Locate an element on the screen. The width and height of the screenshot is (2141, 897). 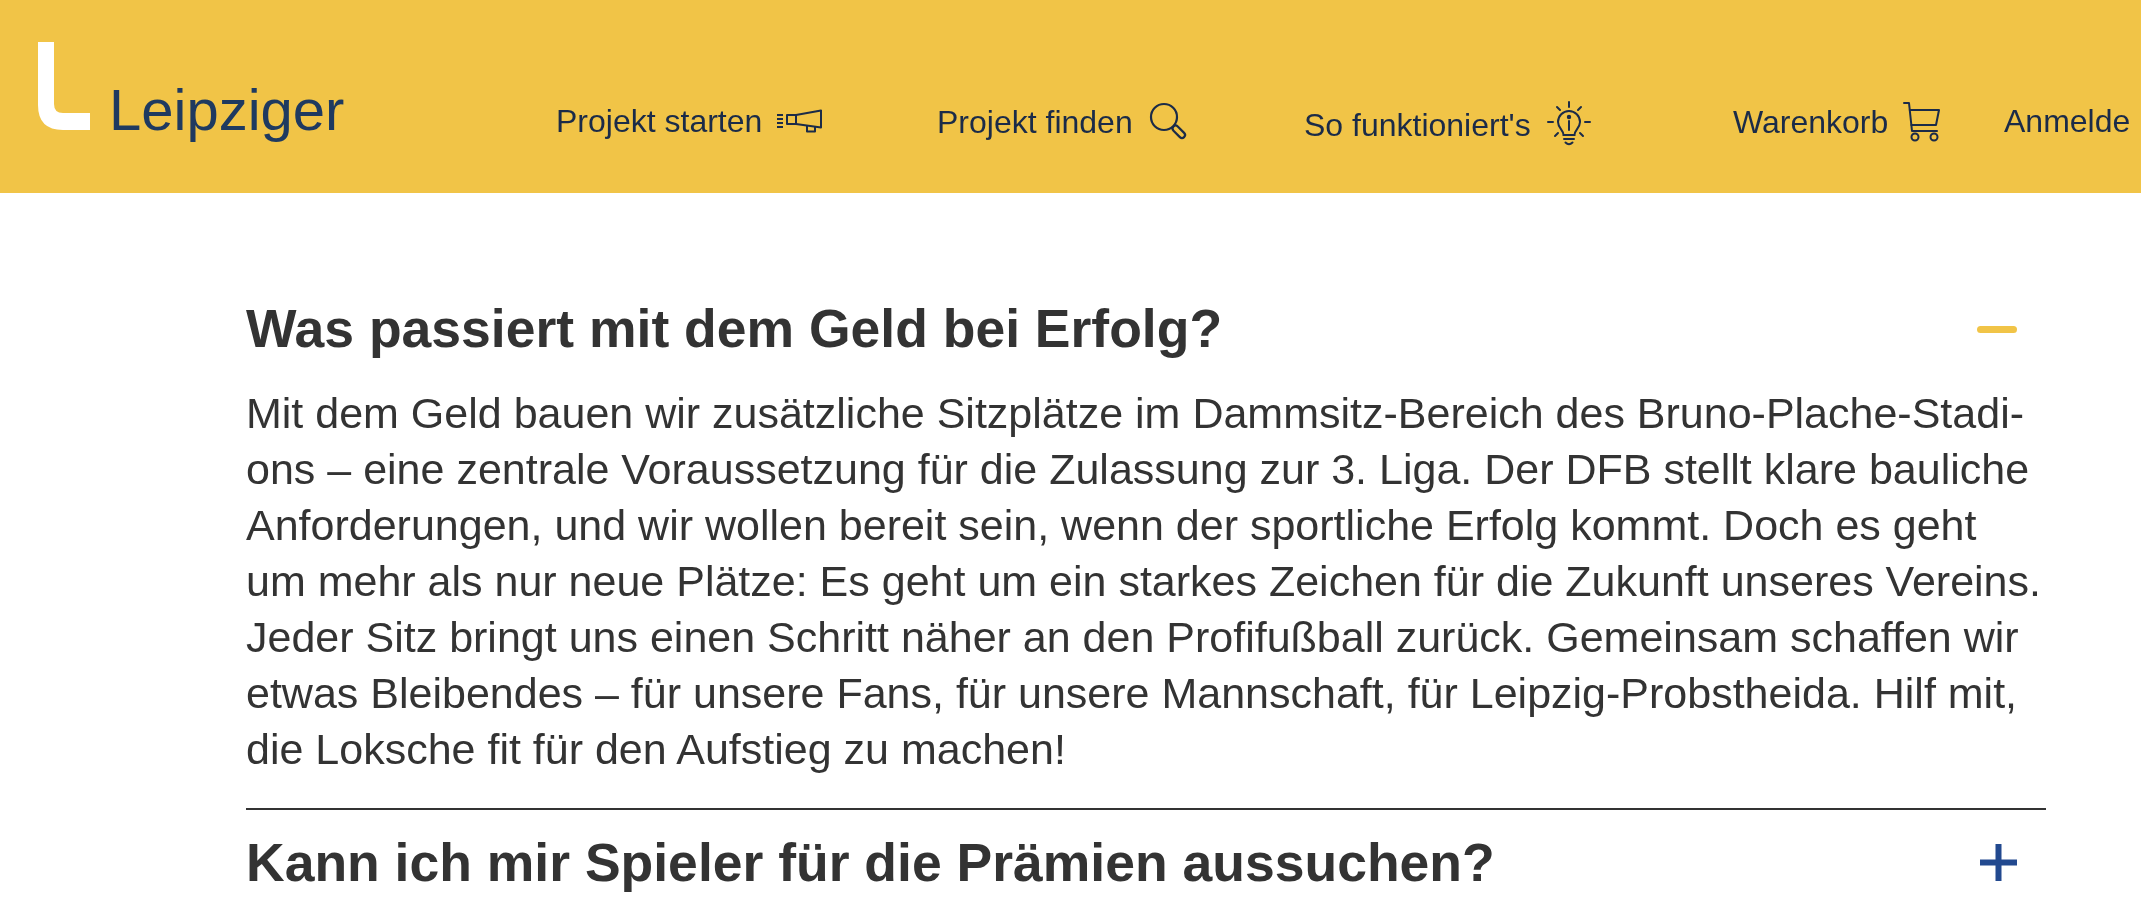
cart-icon is located at coordinates (1922, 121).